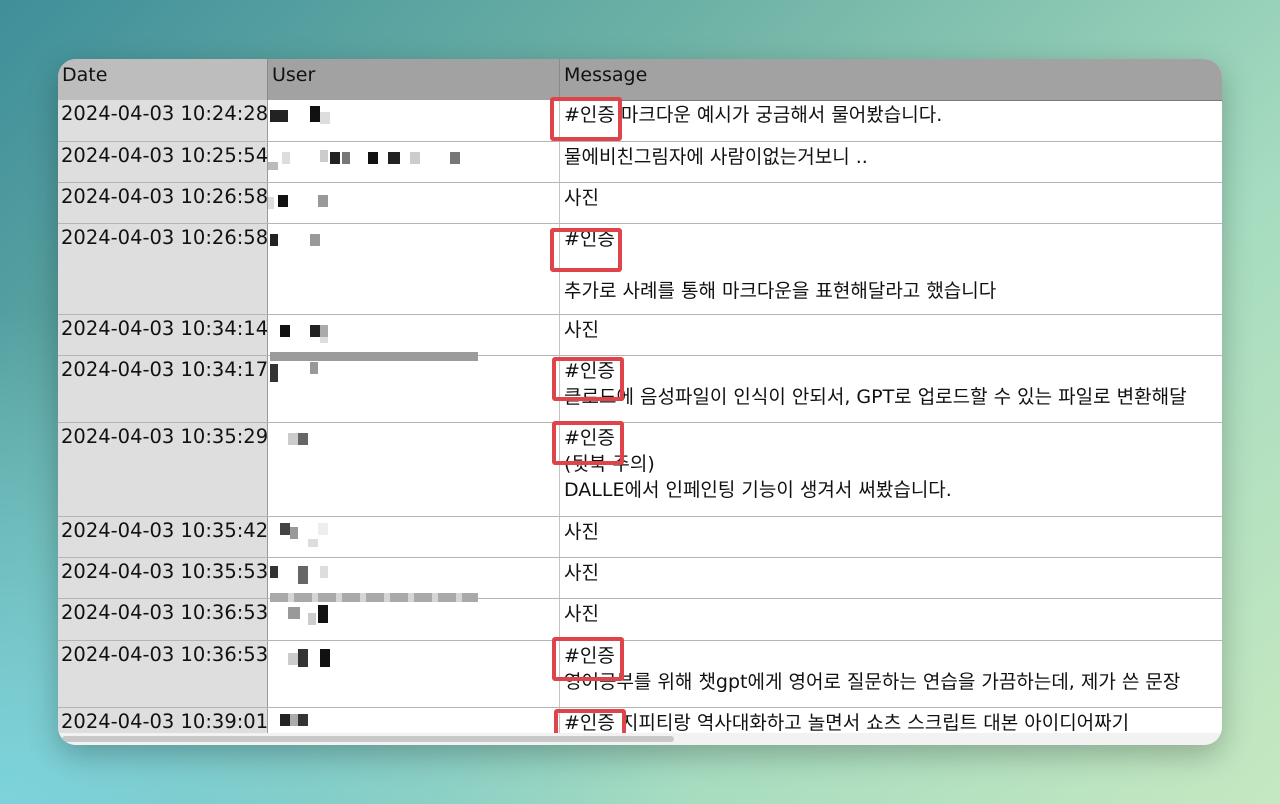 The width and height of the screenshot is (1280, 804). What do you see at coordinates (780, 291) in the screenshot?
I see `message-line: 추가로 사례를 통해 마크다운을 표현해달라고 했습니다` at bounding box center [780, 291].